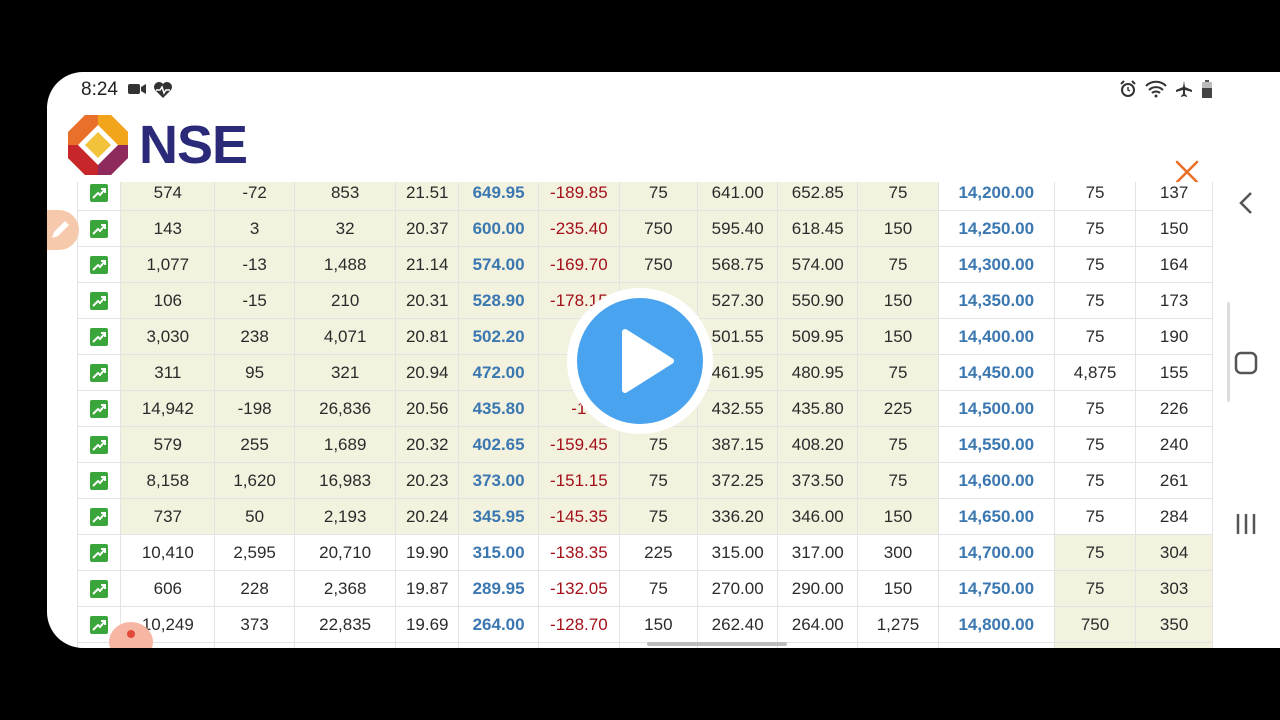 Image resolution: width=1280 pixels, height=720 pixels. What do you see at coordinates (579, 444) in the screenshot?
I see `cell-chng: -159.45` at bounding box center [579, 444].